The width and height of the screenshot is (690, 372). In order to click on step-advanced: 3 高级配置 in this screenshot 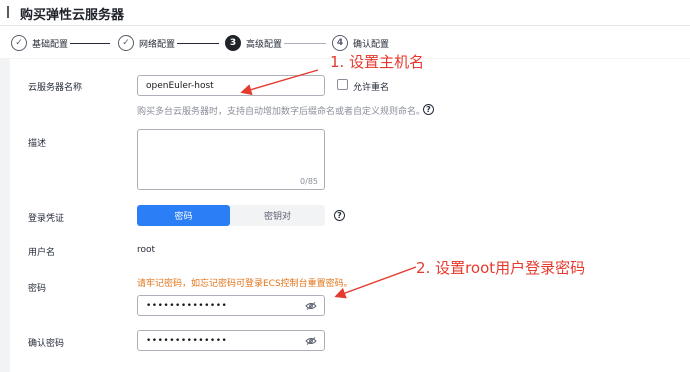, I will do `click(253, 43)`.